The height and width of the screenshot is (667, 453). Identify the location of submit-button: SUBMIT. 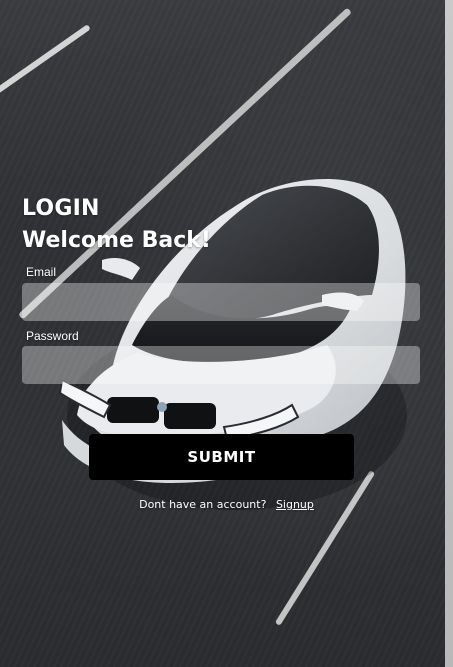
(221, 457).